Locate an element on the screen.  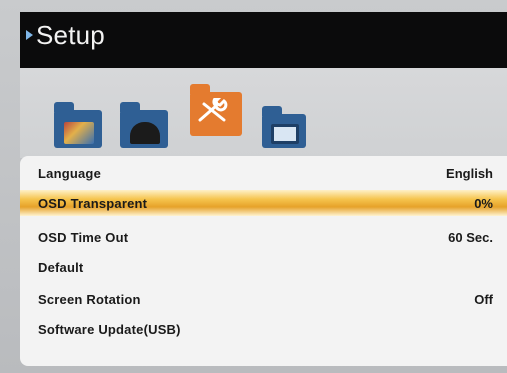
menu-item-value: English is located at coordinates (469, 173).